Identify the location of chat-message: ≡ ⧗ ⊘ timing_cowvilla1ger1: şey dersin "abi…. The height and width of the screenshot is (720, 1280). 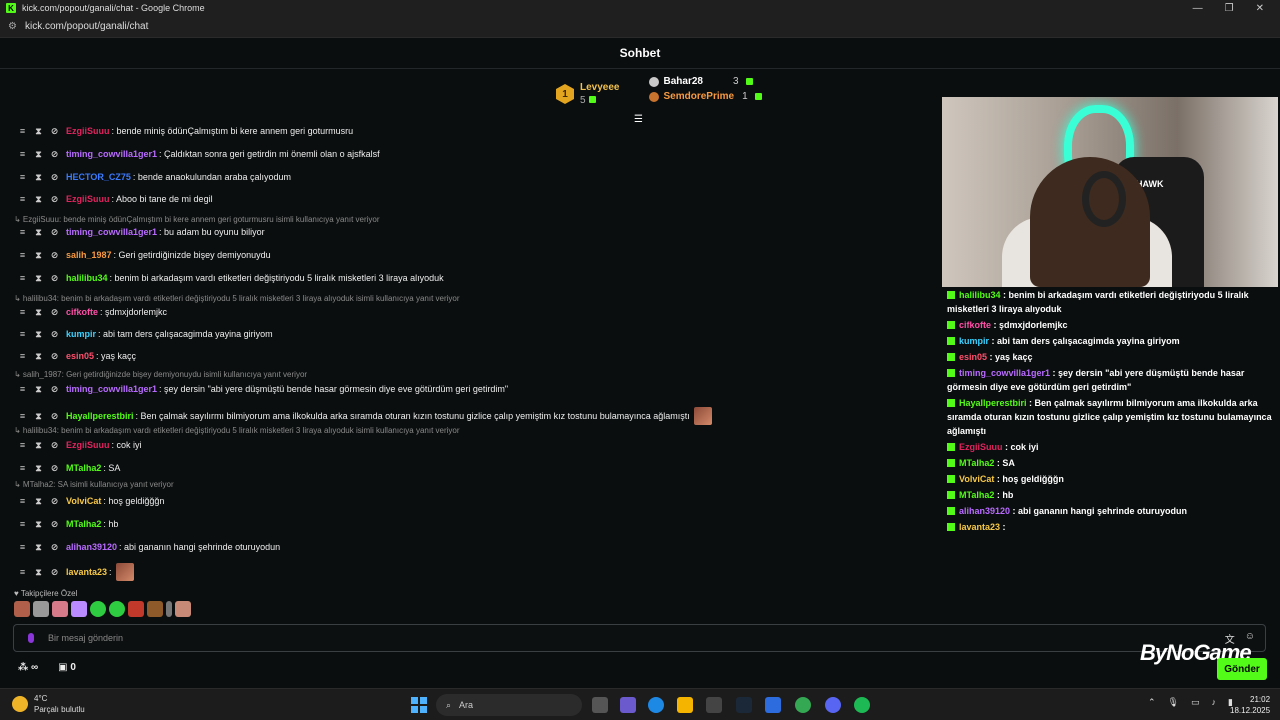
(263, 389).